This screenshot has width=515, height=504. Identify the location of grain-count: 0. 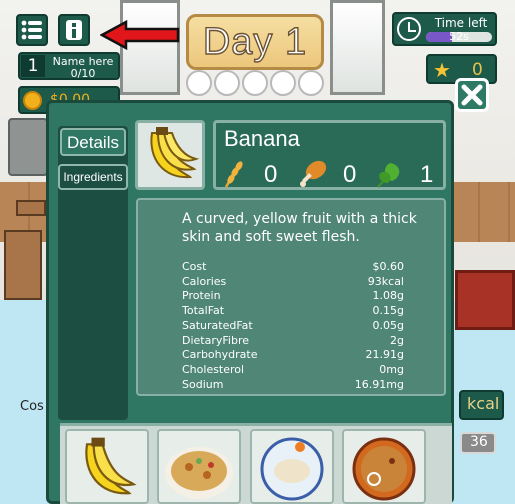
(271, 174).